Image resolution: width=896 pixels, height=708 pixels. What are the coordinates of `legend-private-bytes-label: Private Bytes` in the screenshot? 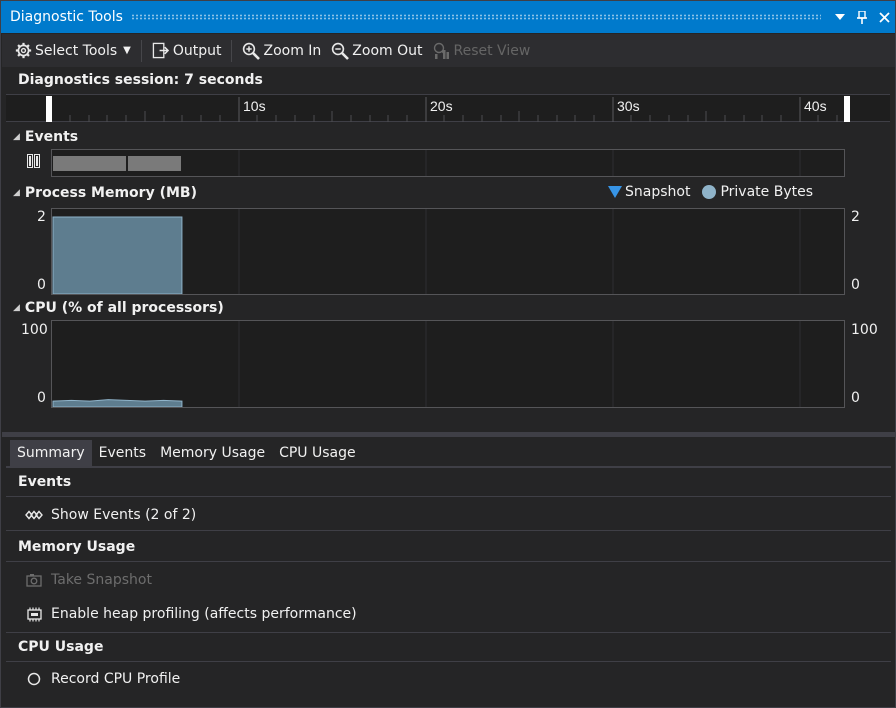 It's located at (766, 192).